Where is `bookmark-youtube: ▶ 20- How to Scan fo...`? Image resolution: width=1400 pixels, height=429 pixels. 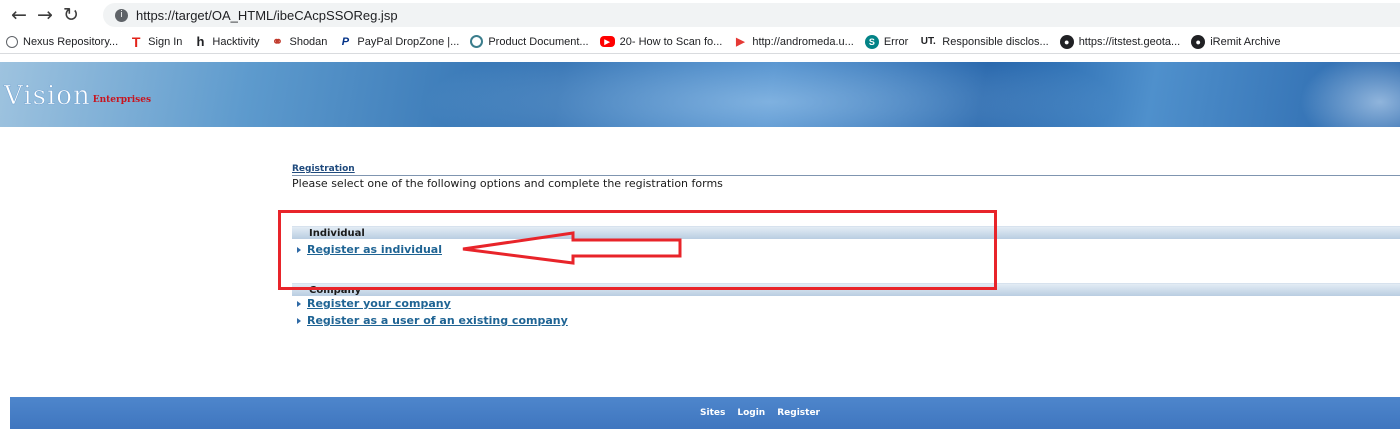 bookmark-youtube: ▶ 20- How to Scan fo... is located at coordinates (661, 41).